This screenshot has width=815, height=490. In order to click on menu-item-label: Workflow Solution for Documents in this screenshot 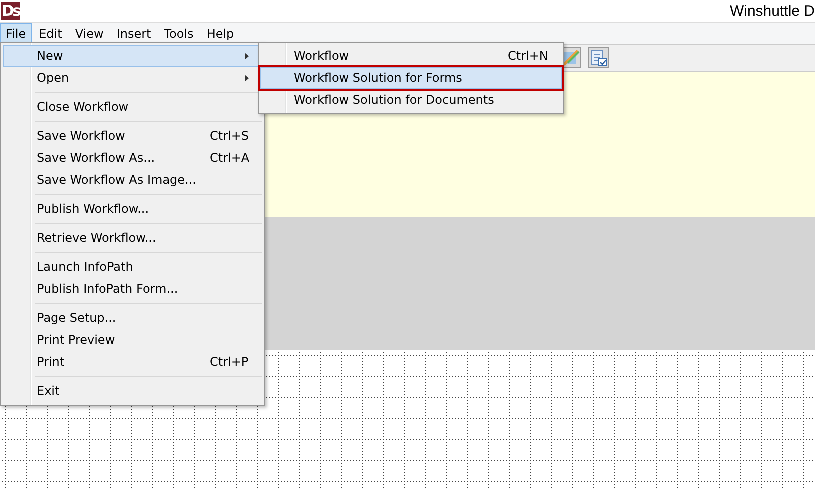, I will do `click(394, 100)`.